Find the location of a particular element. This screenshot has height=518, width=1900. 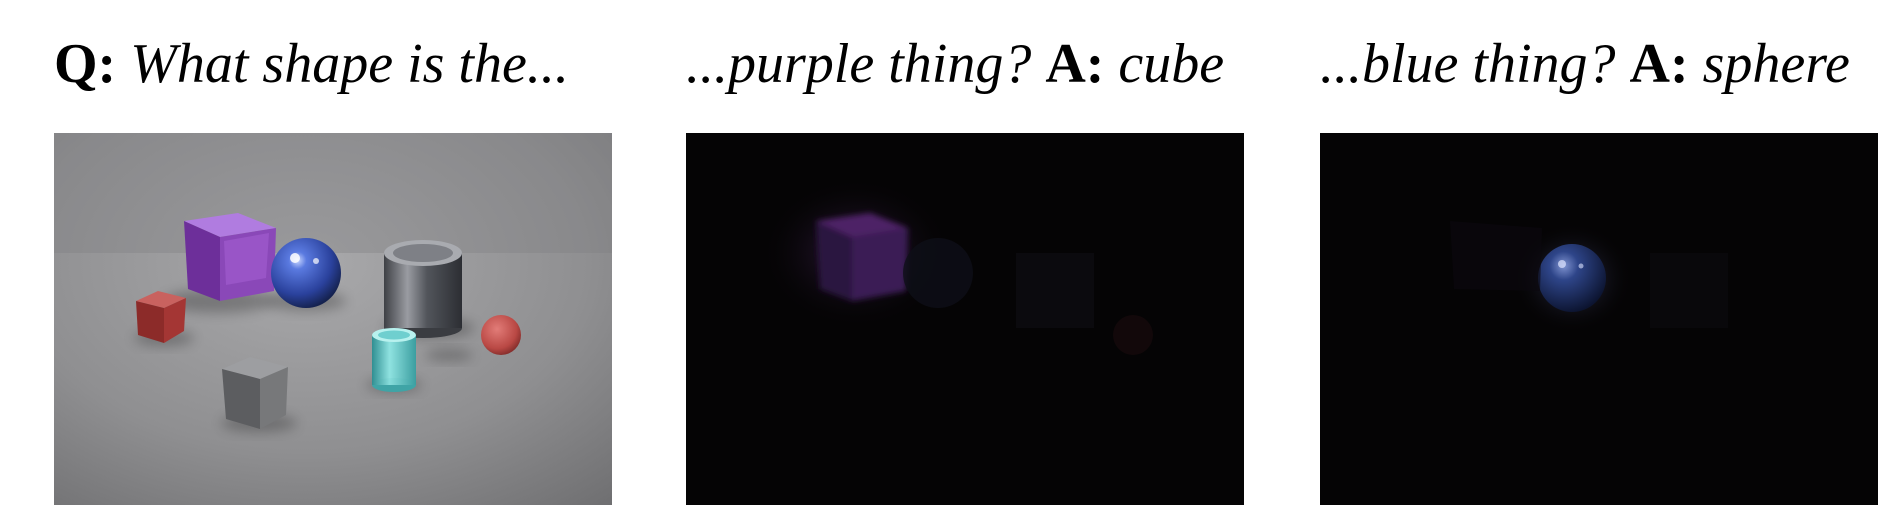

purple-cube-highlight is located at coordinates (862, 257).